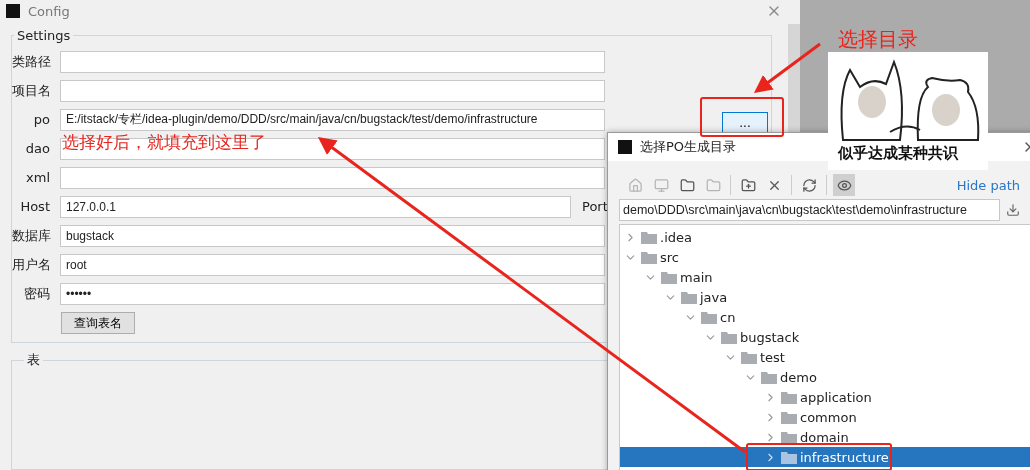  What do you see at coordinates (34, 206) in the screenshot?
I see `field-label: Host` at bounding box center [34, 206].